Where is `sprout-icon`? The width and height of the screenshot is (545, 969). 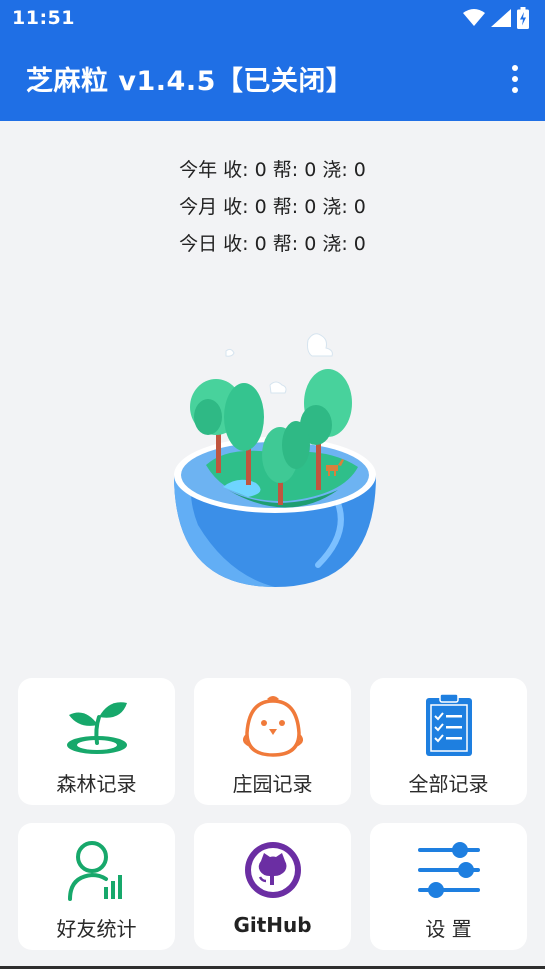 sprout-icon is located at coordinates (96, 728).